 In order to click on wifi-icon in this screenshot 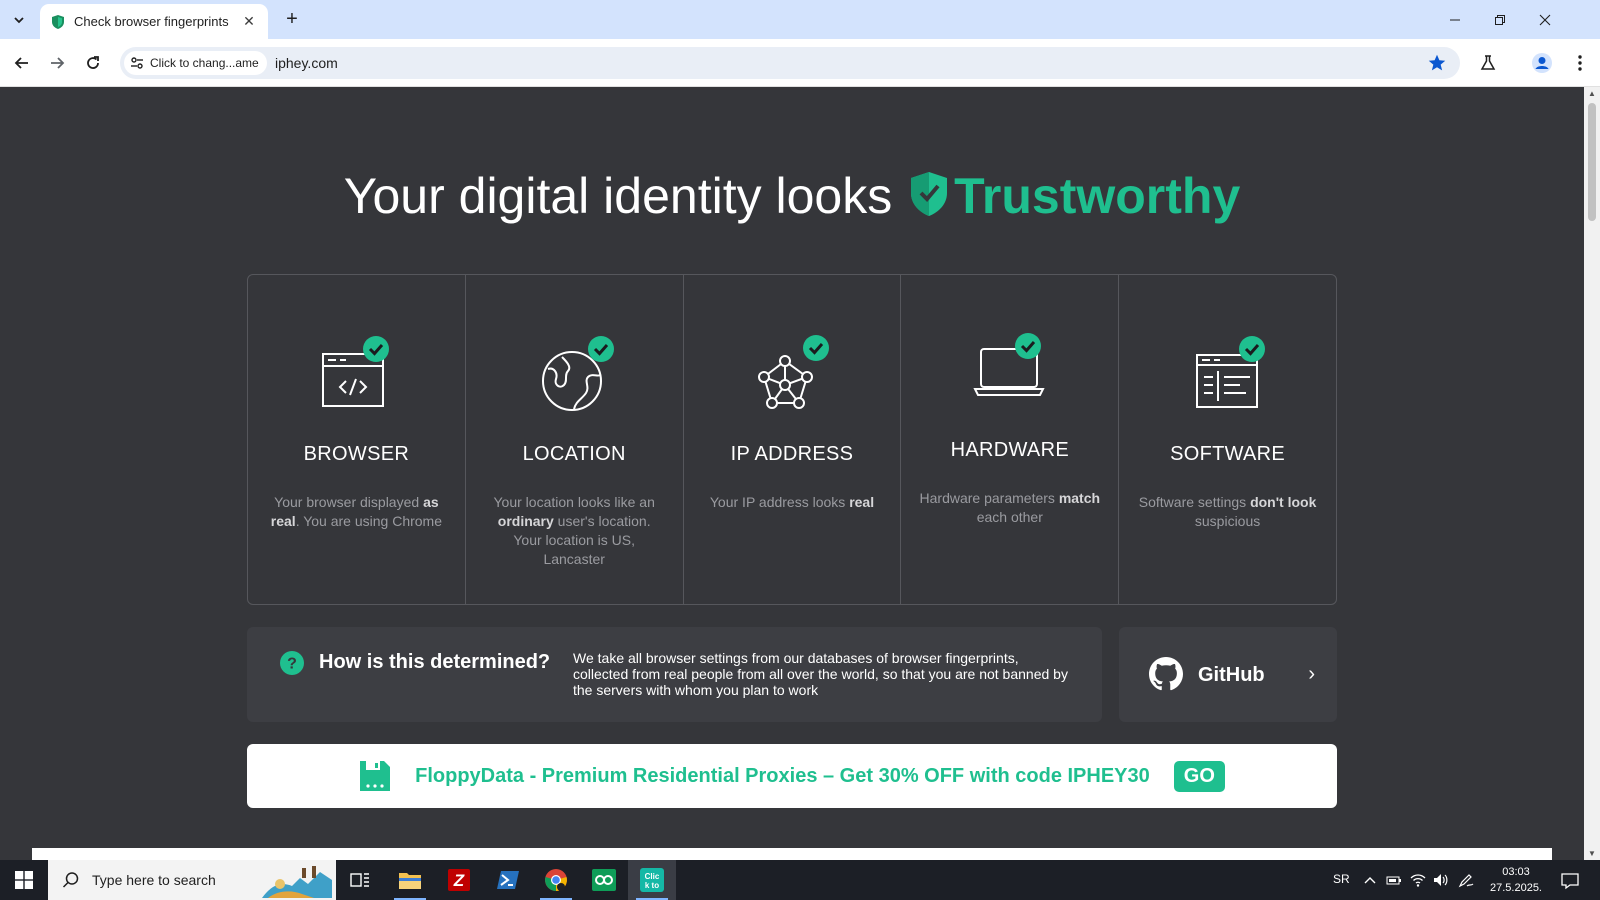, I will do `click(1418, 880)`.